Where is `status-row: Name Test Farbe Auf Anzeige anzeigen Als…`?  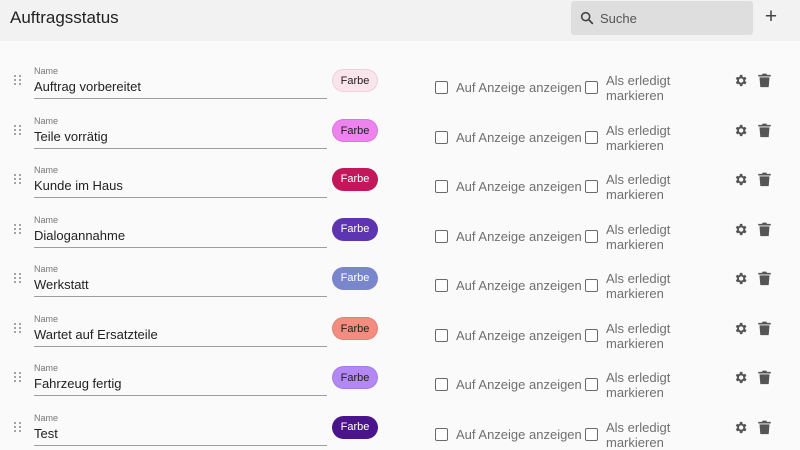
status-row: Name Test Farbe Auf Anzeige anzeigen Als… is located at coordinates (400, 429).